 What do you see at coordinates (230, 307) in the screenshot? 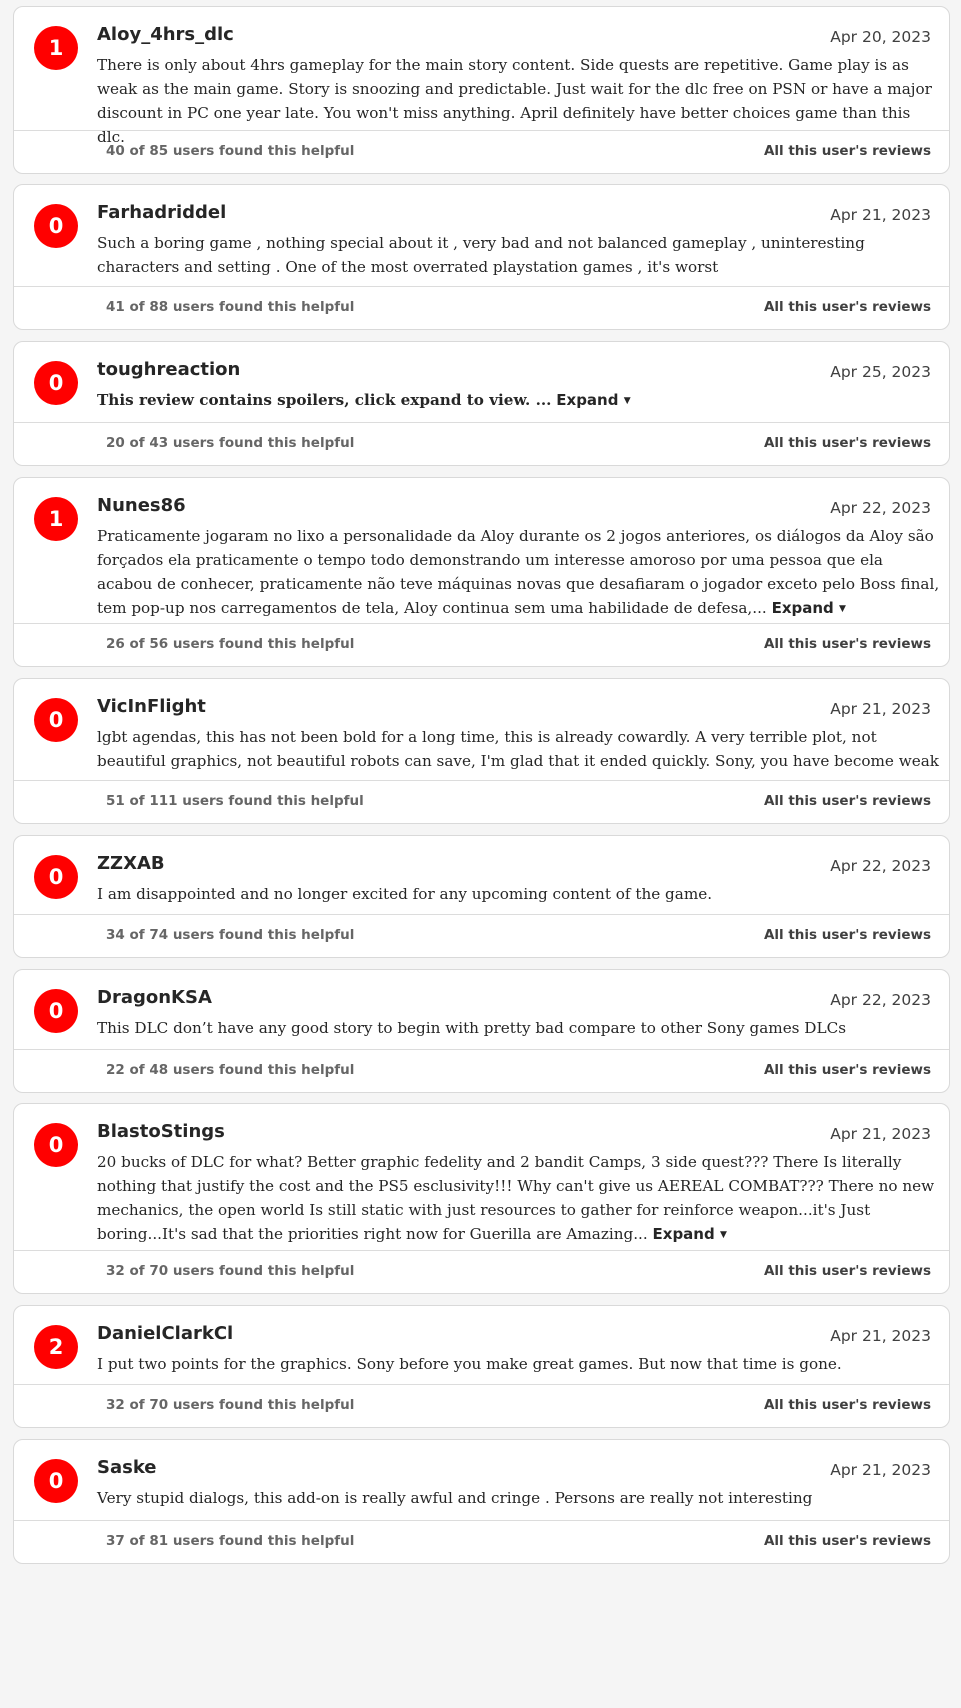
I see `helpful-count: 41 of 88 users found this helpful` at bounding box center [230, 307].